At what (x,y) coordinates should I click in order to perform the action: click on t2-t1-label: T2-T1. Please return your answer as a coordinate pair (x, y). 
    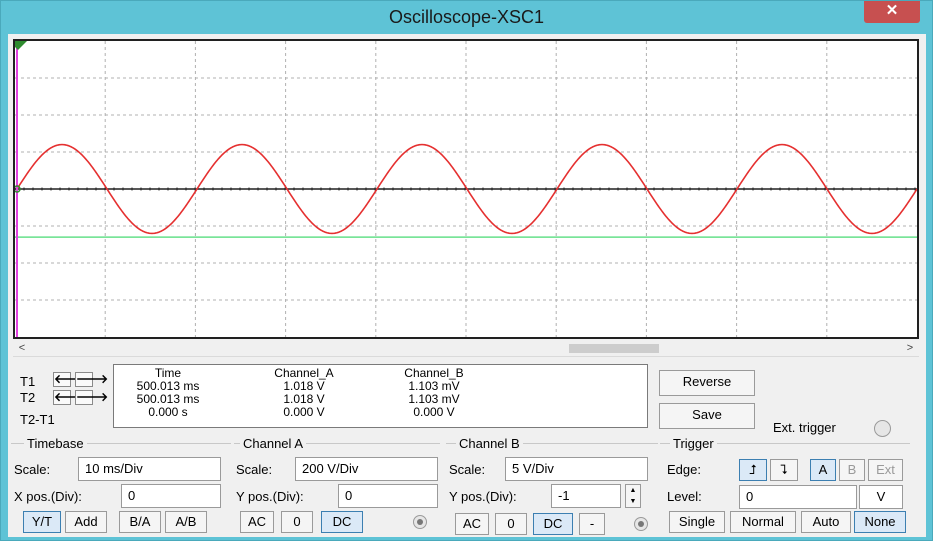
    Looking at the image, I should click on (37, 419).